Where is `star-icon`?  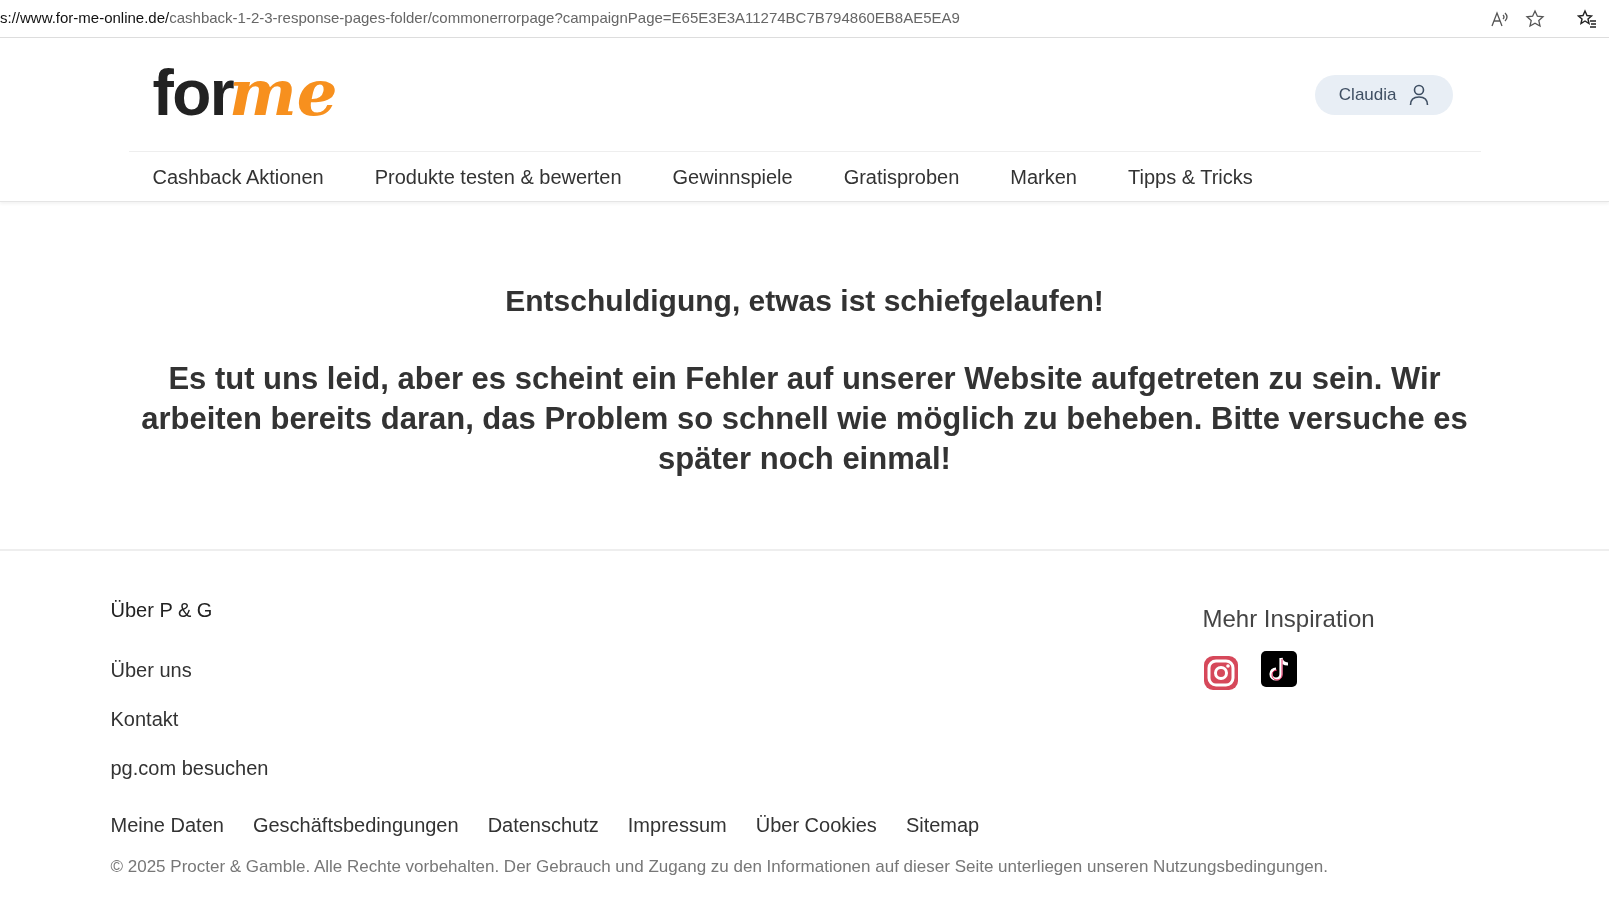 star-icon is located at coordinates (1535, 18).